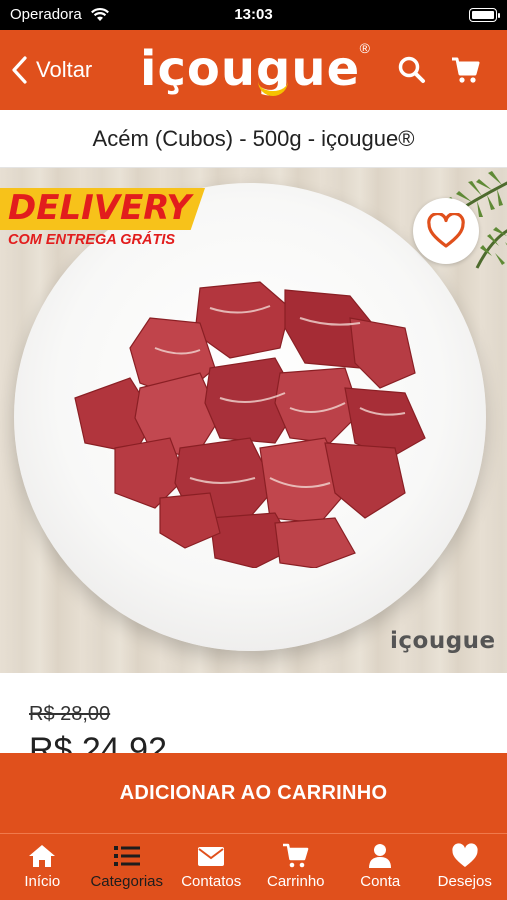  Describe the element at coordinates (92, 240) in the screenshot. I see `delivery-badge-subtitle: COM ENTREGA GRÁTIS` at that location.